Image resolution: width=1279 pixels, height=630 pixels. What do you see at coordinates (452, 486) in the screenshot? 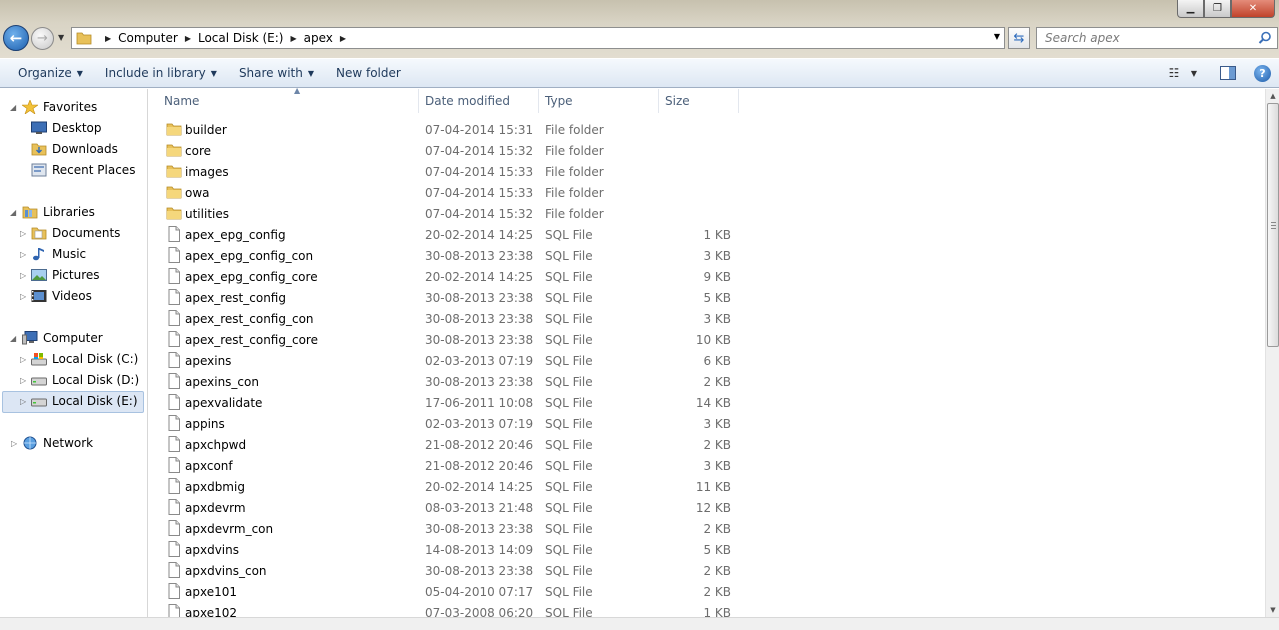
I see `file-row: apxdbmig 20-02-2014 14:25 SQL File 11 KB` at bounding box center [452, 486].